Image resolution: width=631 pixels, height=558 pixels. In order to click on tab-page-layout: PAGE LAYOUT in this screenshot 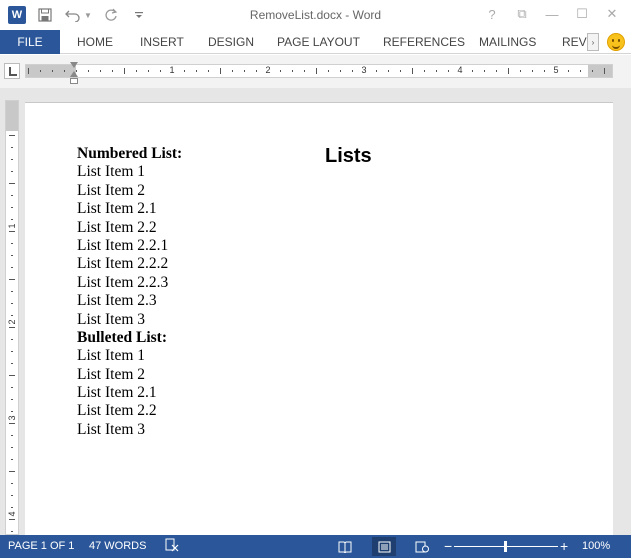, I will do `click(318, 42)`.